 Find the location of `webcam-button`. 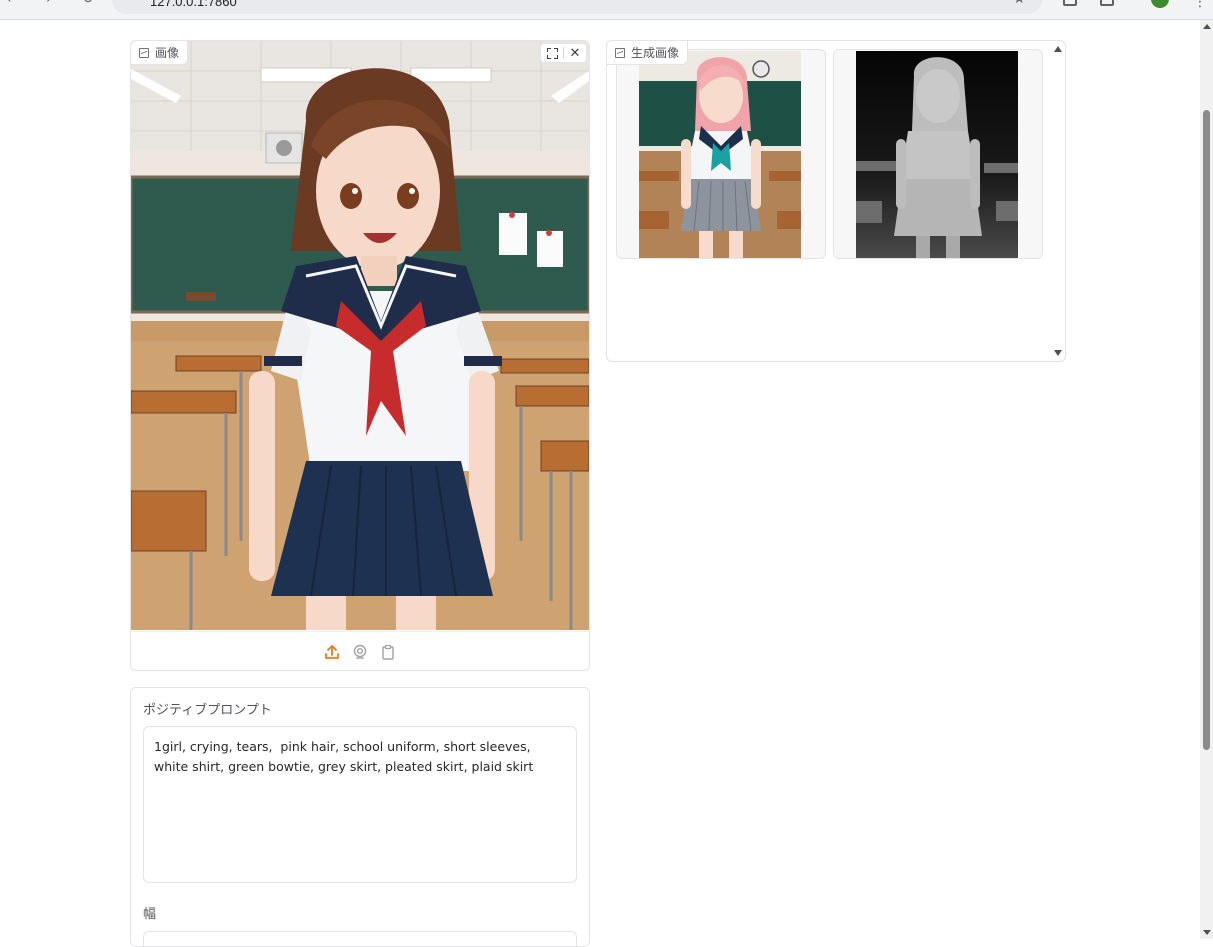

webcam-button is located at coordinates (360, 652).